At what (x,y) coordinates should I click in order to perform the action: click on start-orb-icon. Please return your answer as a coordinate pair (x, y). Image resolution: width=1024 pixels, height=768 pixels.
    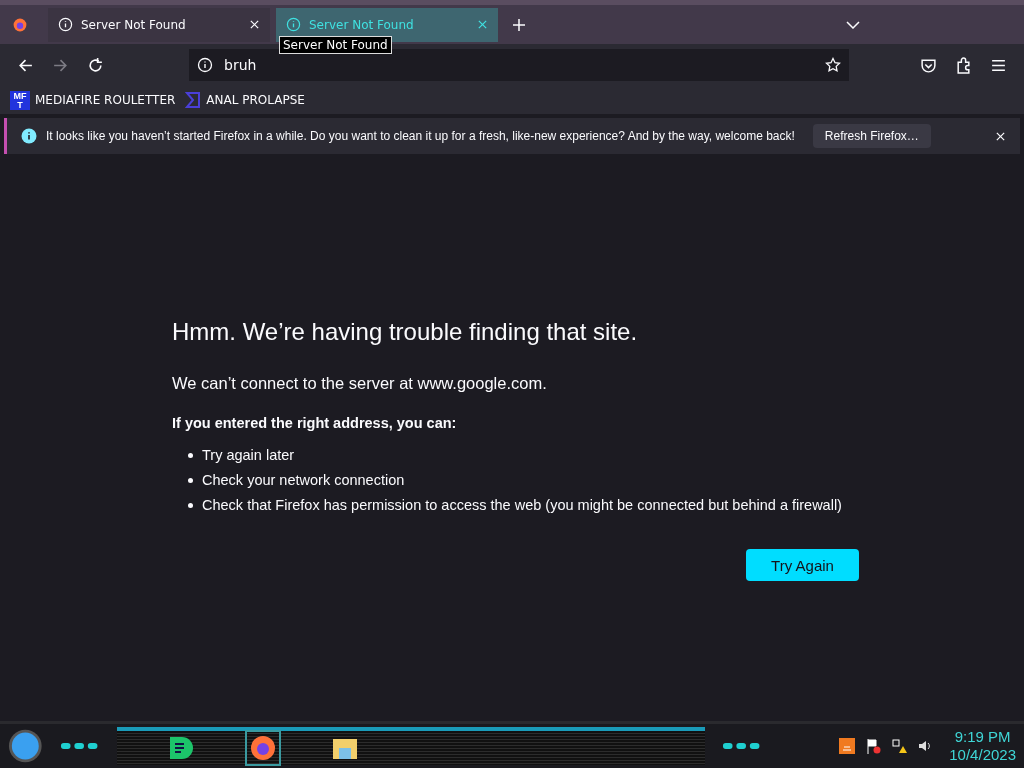
    Looking at the image, I should click on (25, 746).